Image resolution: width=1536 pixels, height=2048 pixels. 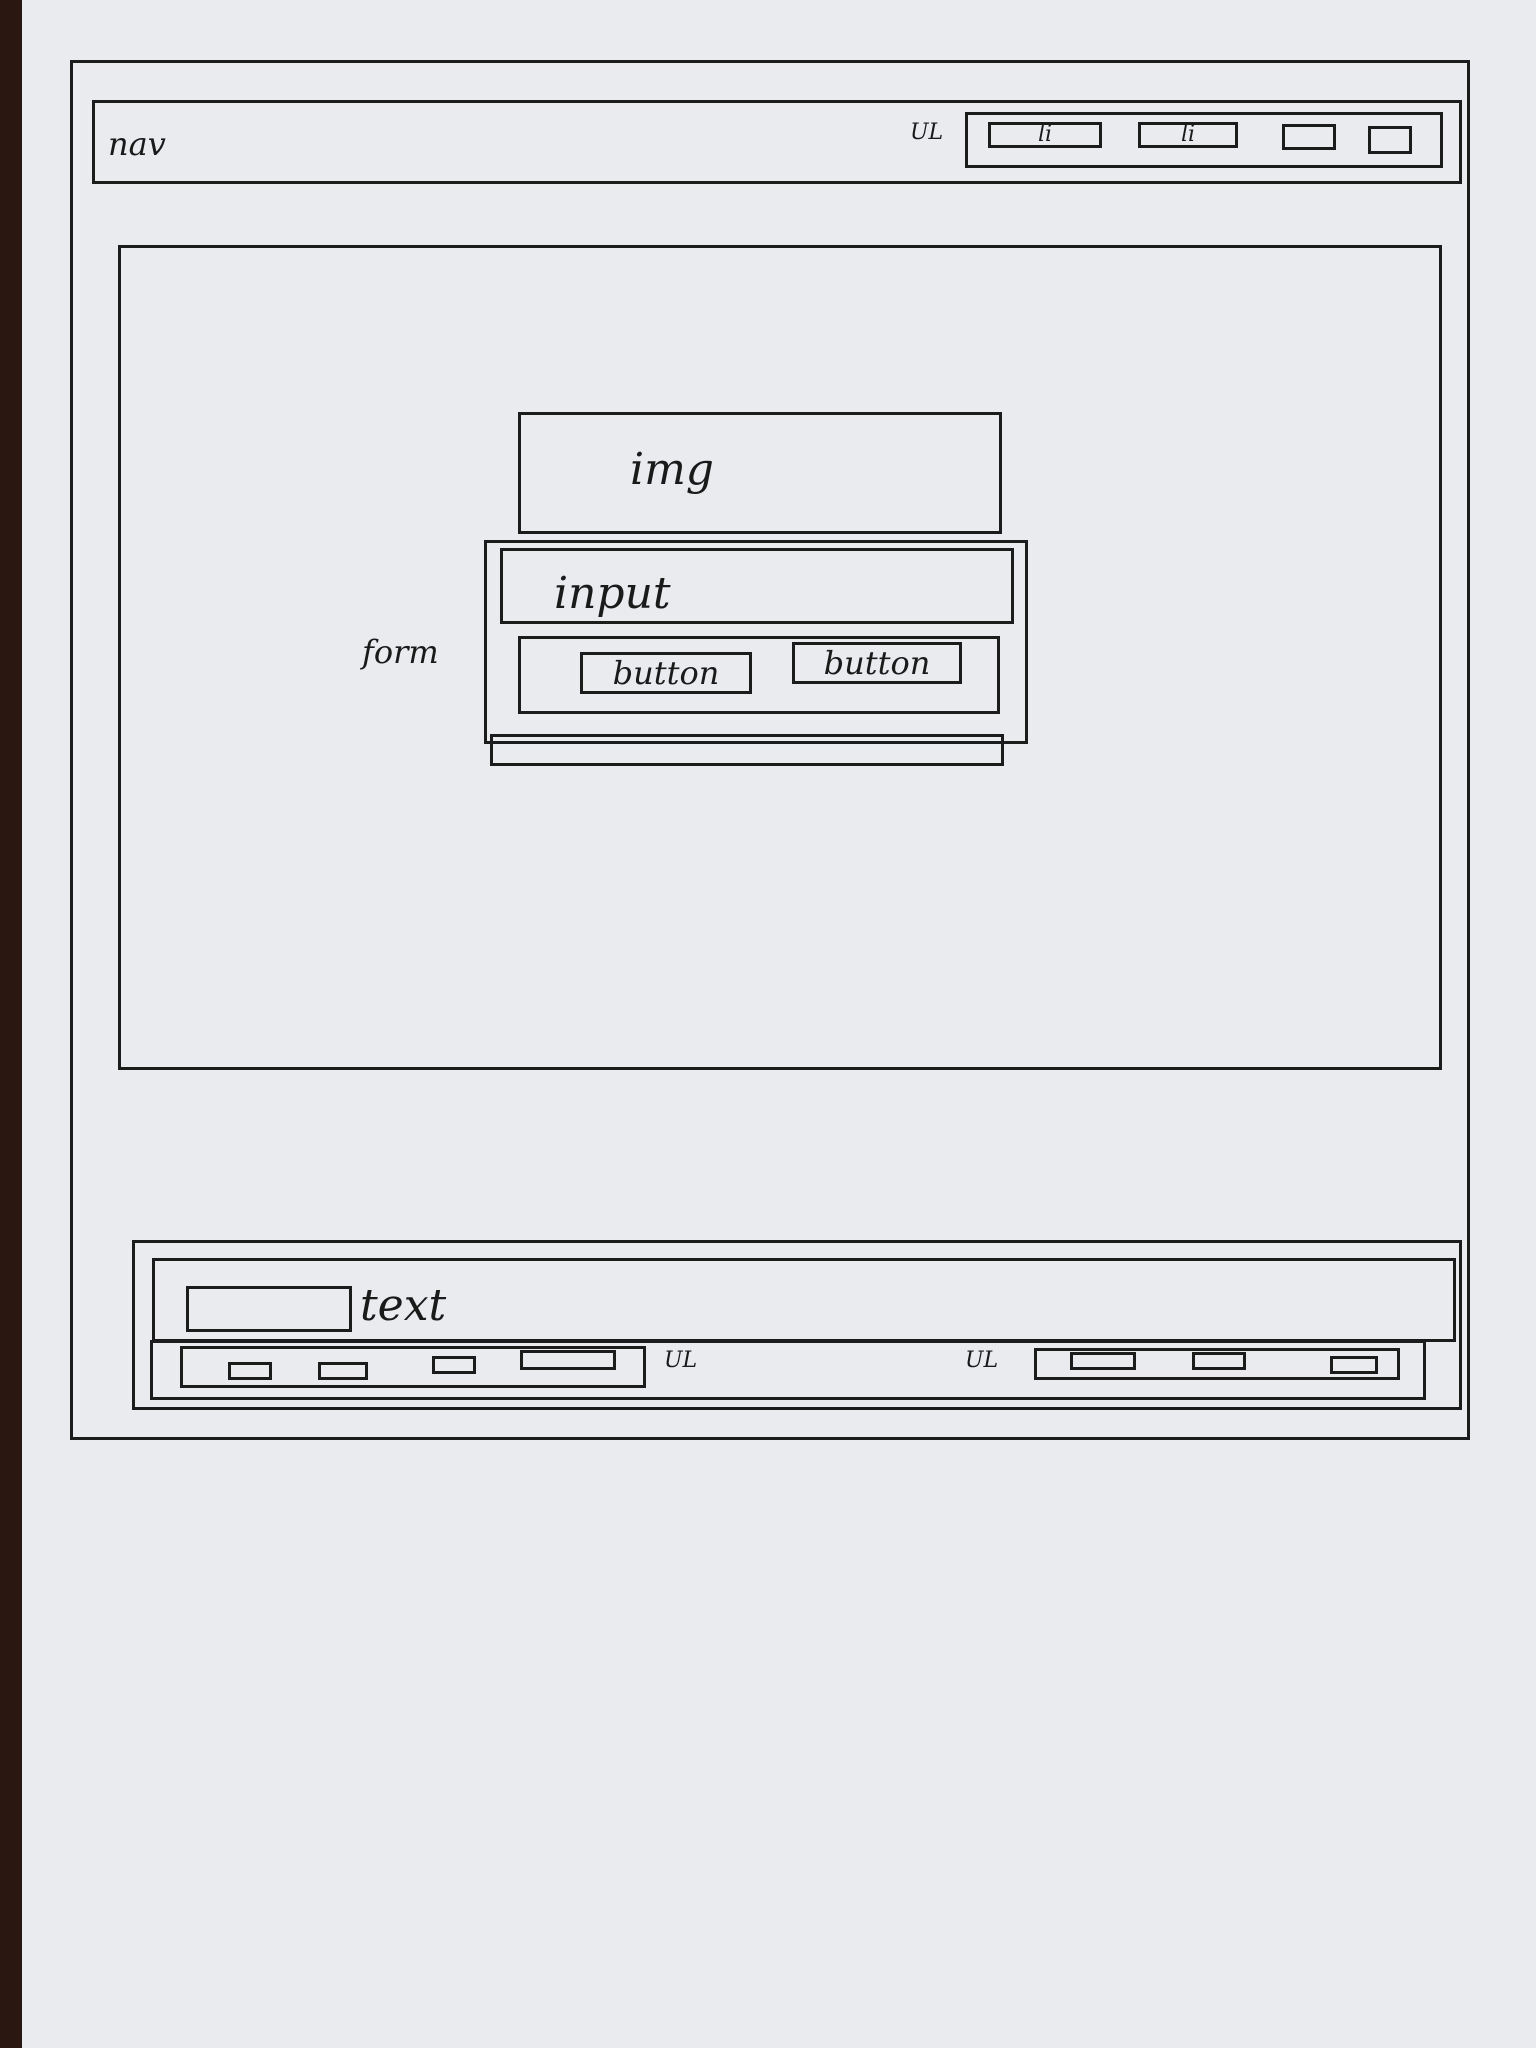 I want to click on nav-li-1-label: li, so click(x=1045, y=134).